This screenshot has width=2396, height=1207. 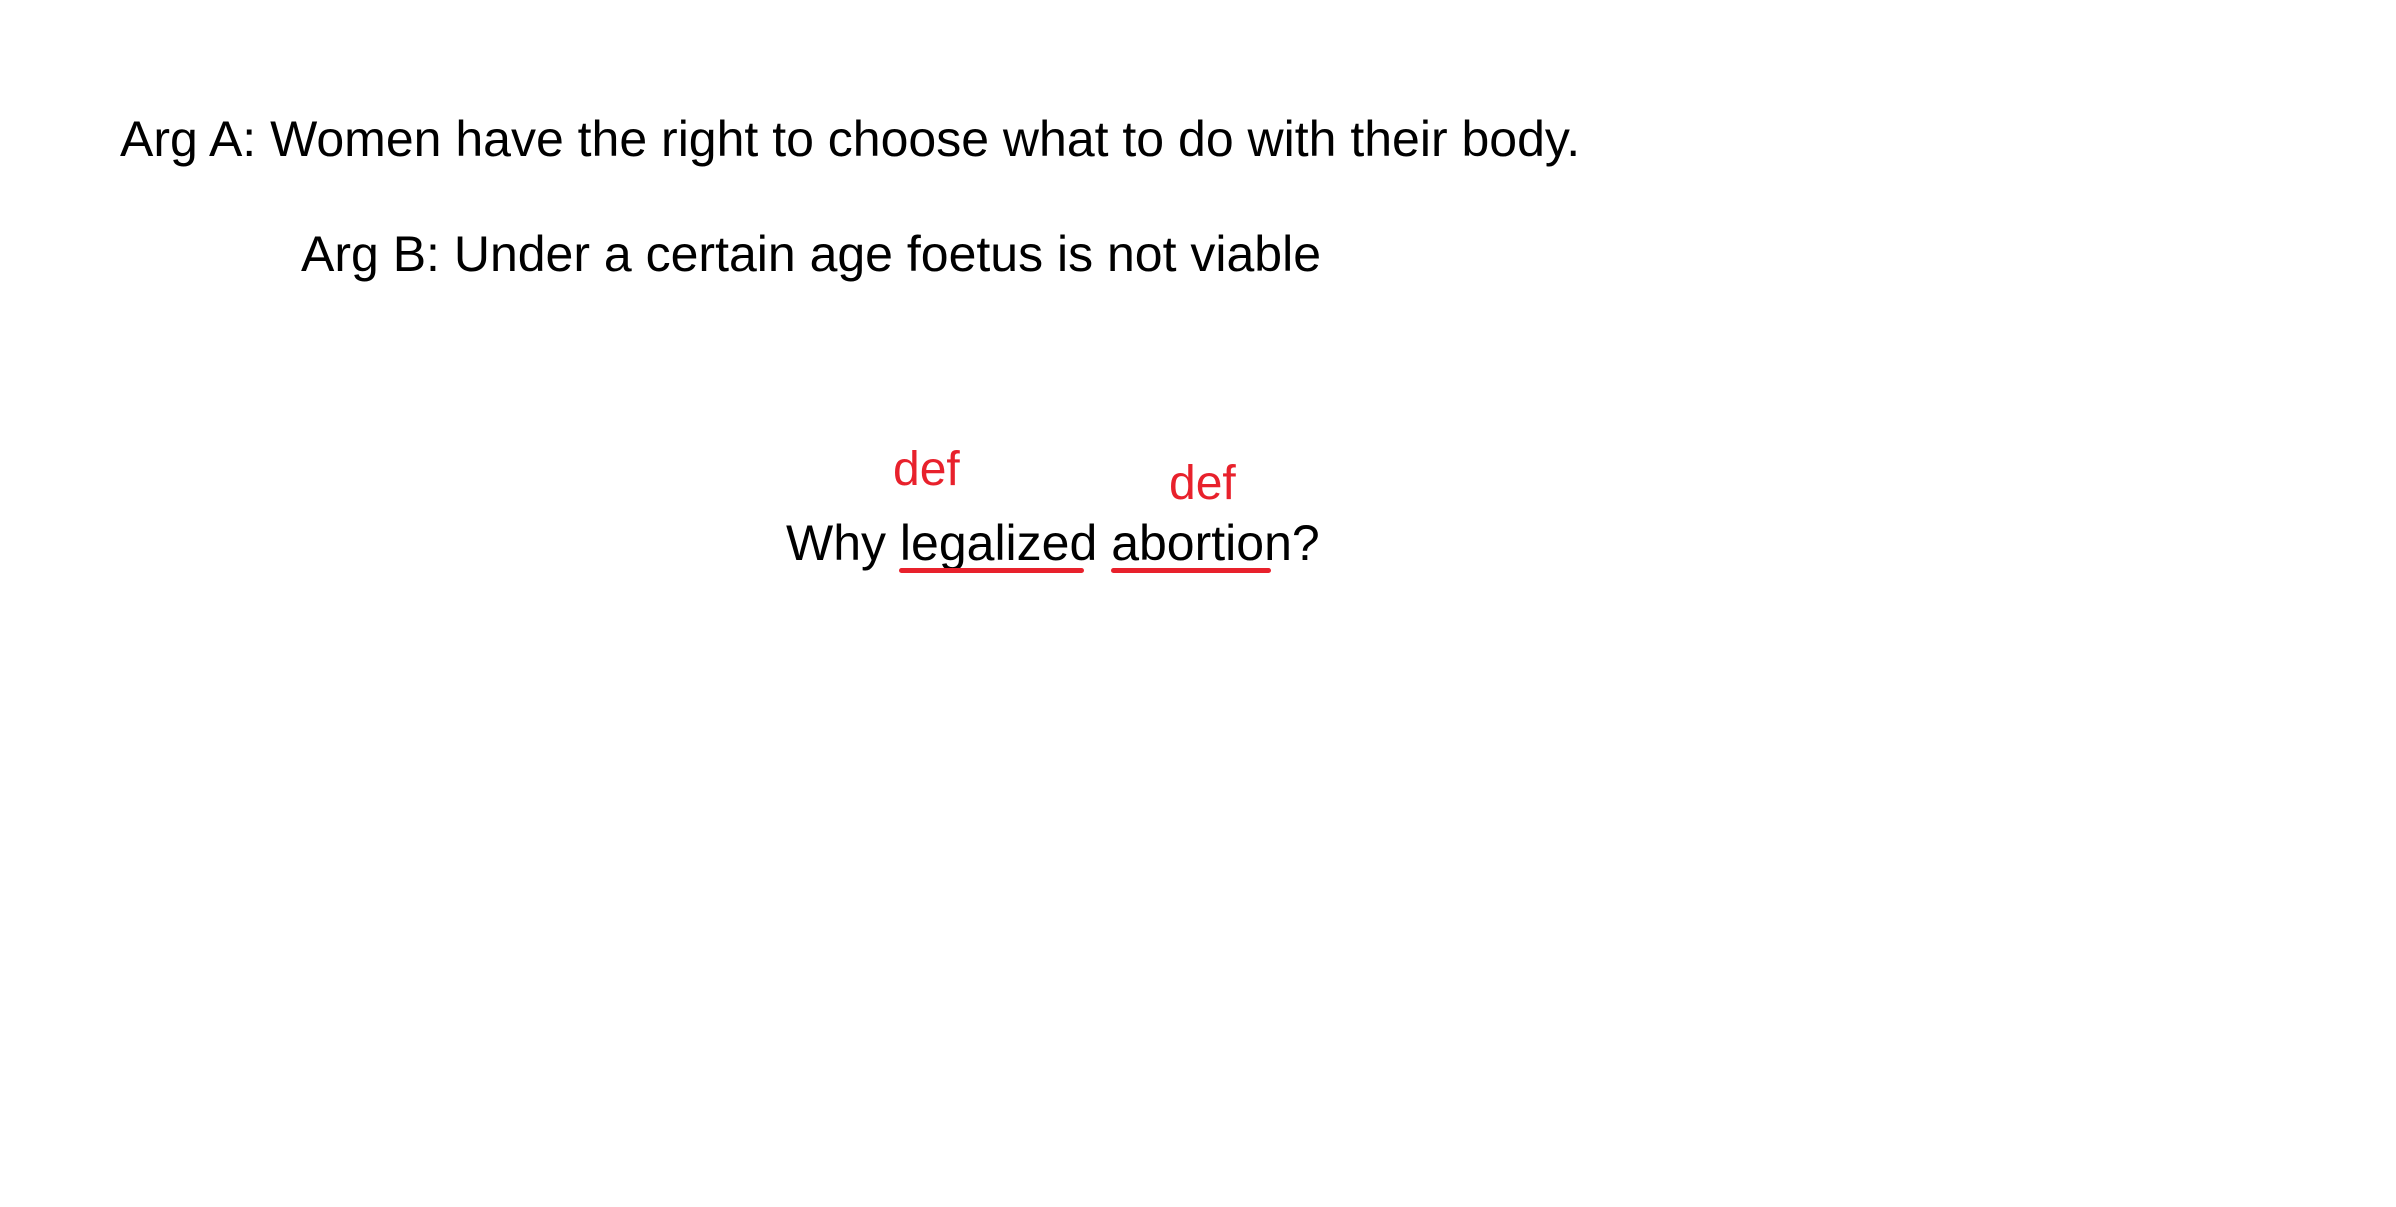 What do you see at coordinates (998, 543) in the screenshot?
I see `question-word-legalized: legalized` at bounding box center [998, 543].